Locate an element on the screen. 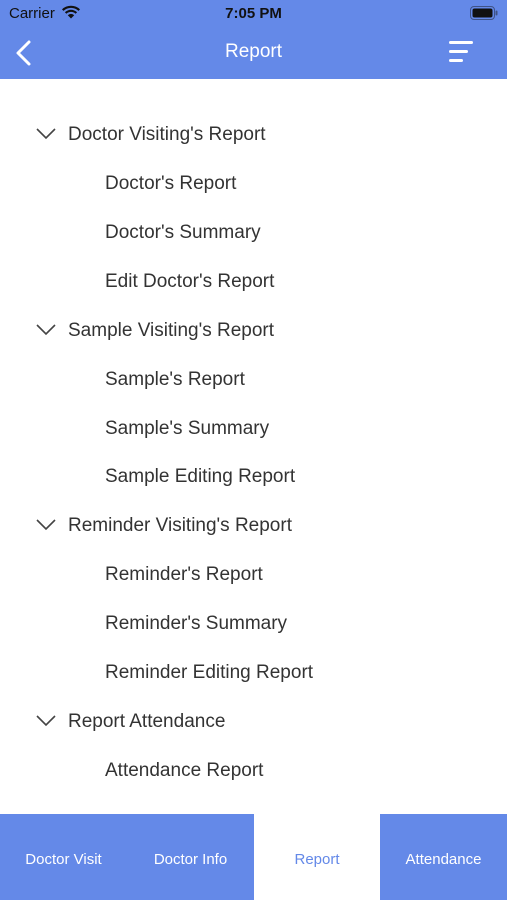  report-item-attendance-report: Attendance Report is located at coordinates (253, 771).